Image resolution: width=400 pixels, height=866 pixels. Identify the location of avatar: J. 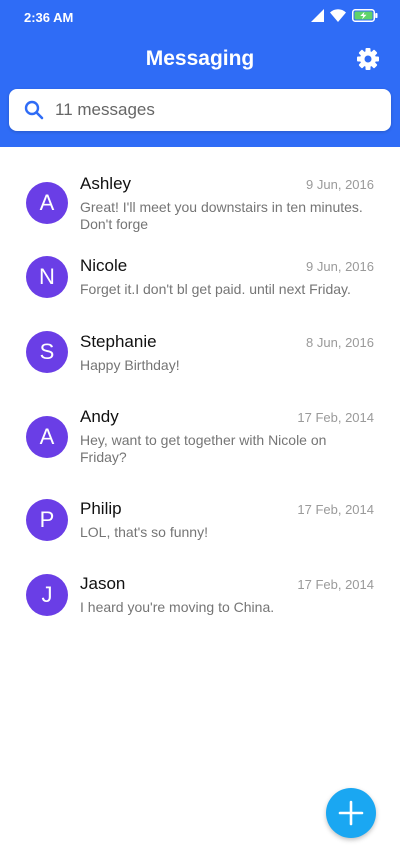
(47, 595).